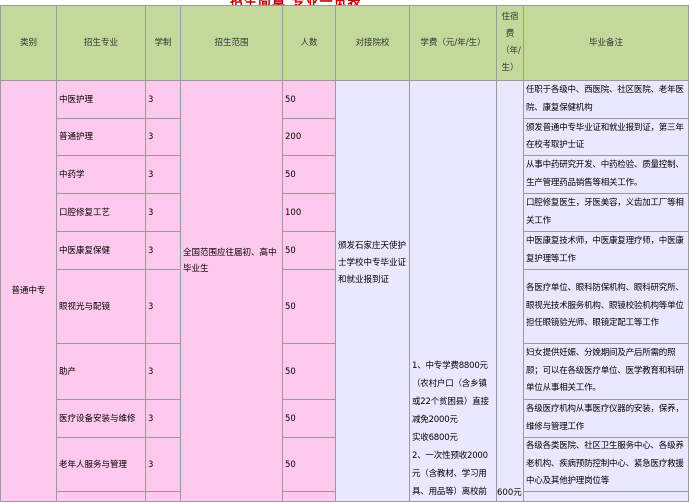  What do you see at coordinates (606, 174) in the screenshot?
I see `note-cell: 从事中药研究开发、中药检验、质量控制、生产管理药品销售等相关工作。` at bounding box center [606, 174].